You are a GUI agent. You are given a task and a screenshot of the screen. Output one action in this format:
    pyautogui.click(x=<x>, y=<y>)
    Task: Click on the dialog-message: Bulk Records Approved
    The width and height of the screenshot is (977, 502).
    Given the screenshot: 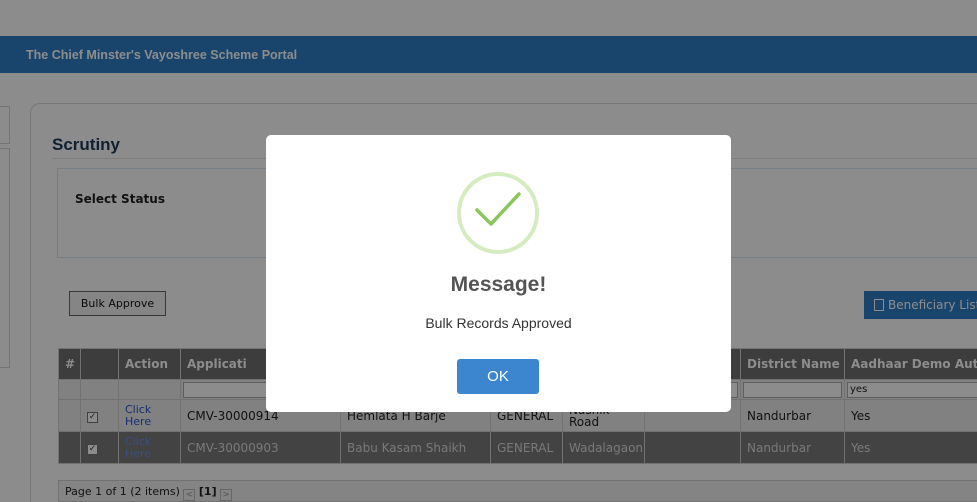 What is the action you would take?
    pyautogui.click(x=498, y=323)
    